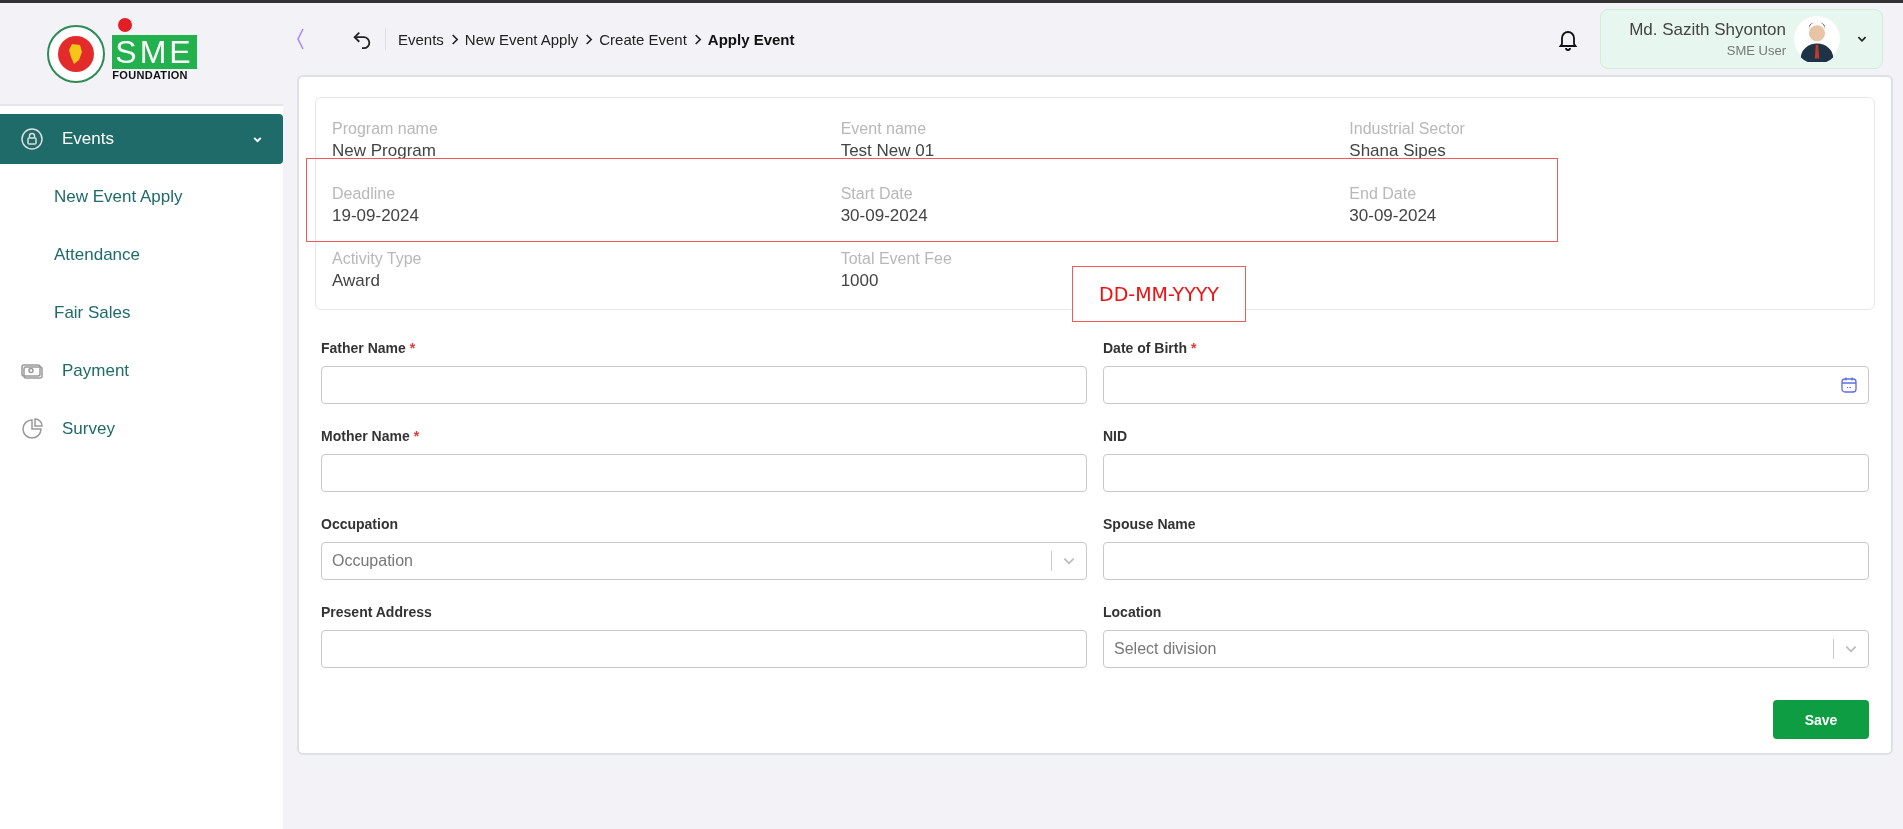 The width and height of the screenshot is (1903, 829). What do you see at coordinates (421, 39) in the screenshot?
I see `breadcrumb: Events` at bounding box center [421, 39].